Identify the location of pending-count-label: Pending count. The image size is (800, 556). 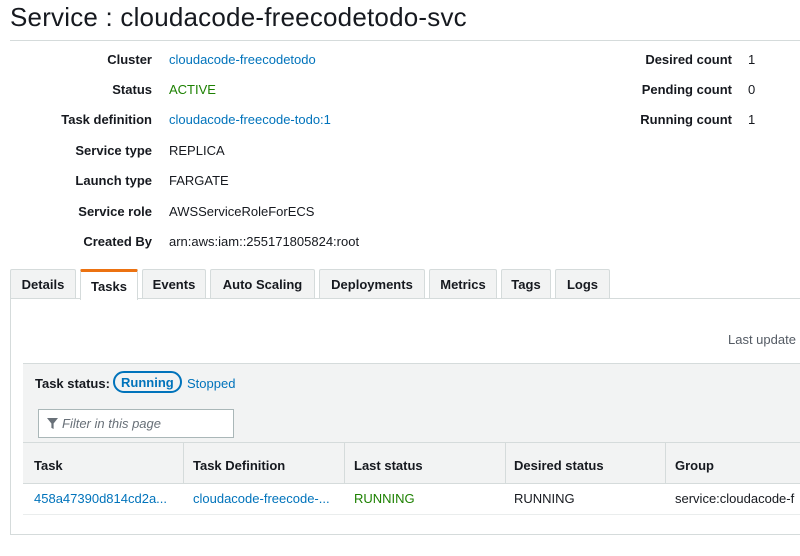
(686, 89).